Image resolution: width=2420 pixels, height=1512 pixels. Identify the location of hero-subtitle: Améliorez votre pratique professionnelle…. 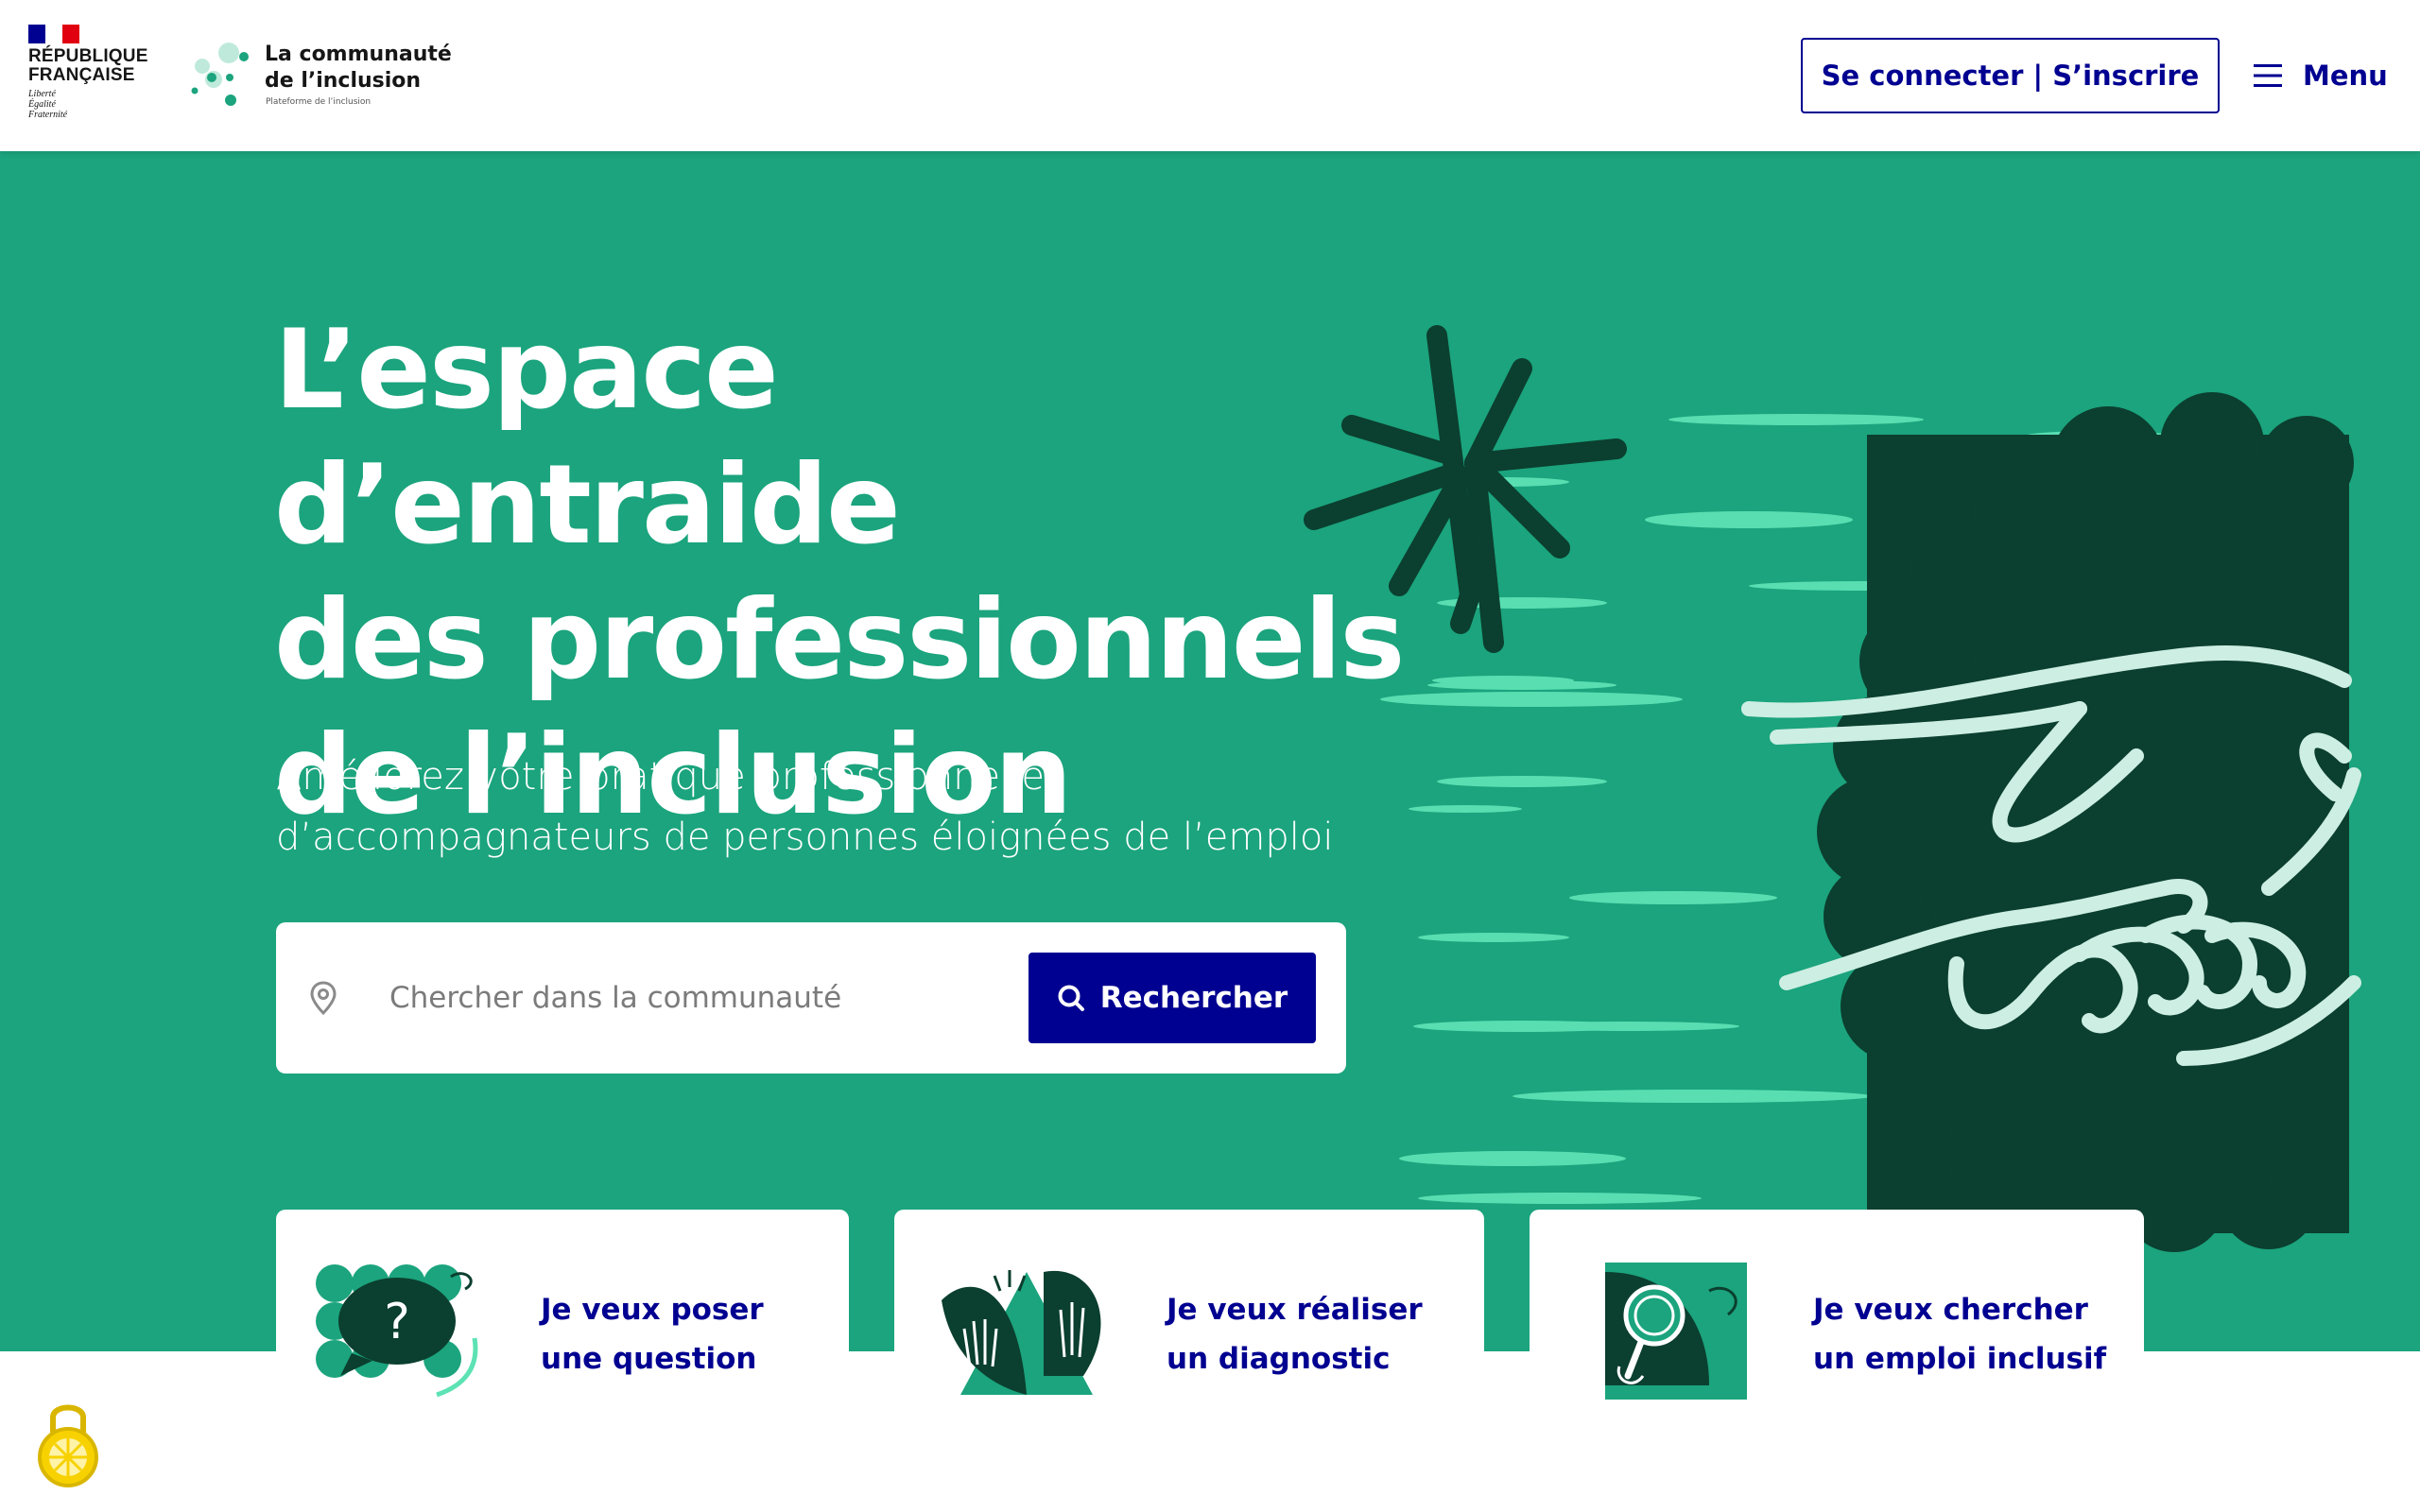
(805, 807).